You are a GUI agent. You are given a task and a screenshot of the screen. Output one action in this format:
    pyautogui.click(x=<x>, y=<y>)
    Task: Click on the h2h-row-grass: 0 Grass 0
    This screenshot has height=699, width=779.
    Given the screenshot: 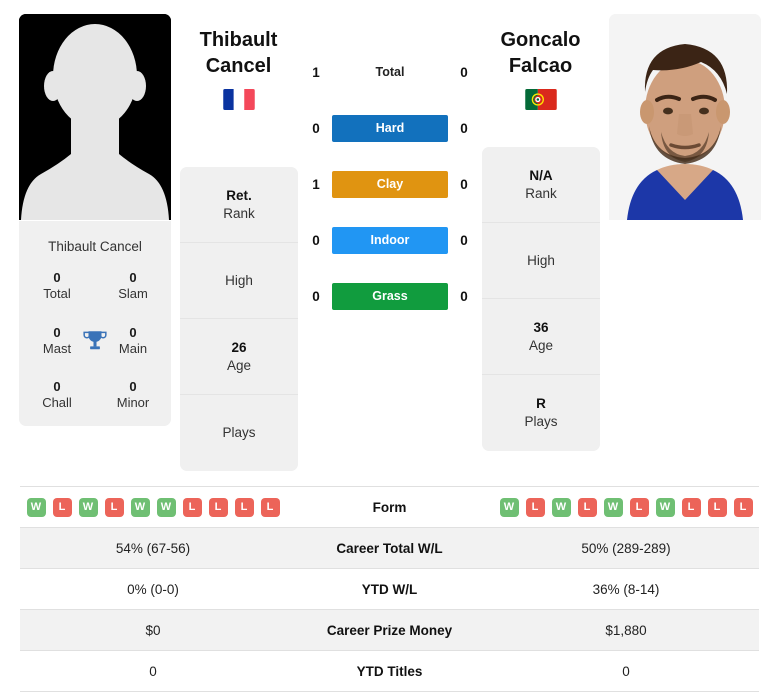 What is the action you would take?
    pyautogui.click(x=390, y=296)
    